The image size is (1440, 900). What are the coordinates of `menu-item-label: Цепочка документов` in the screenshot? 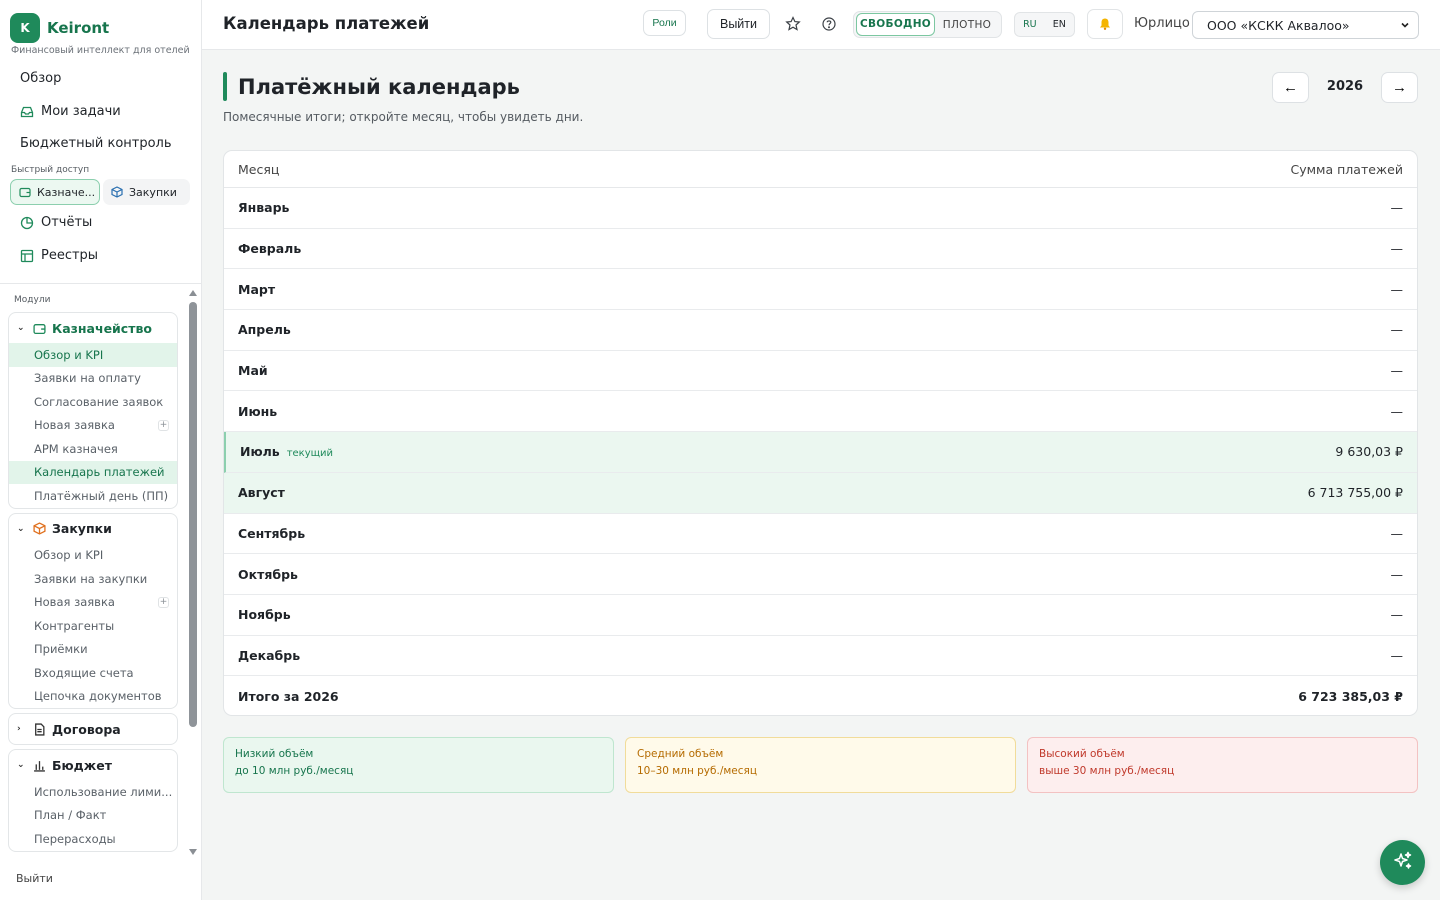 It's located at (98, 696).